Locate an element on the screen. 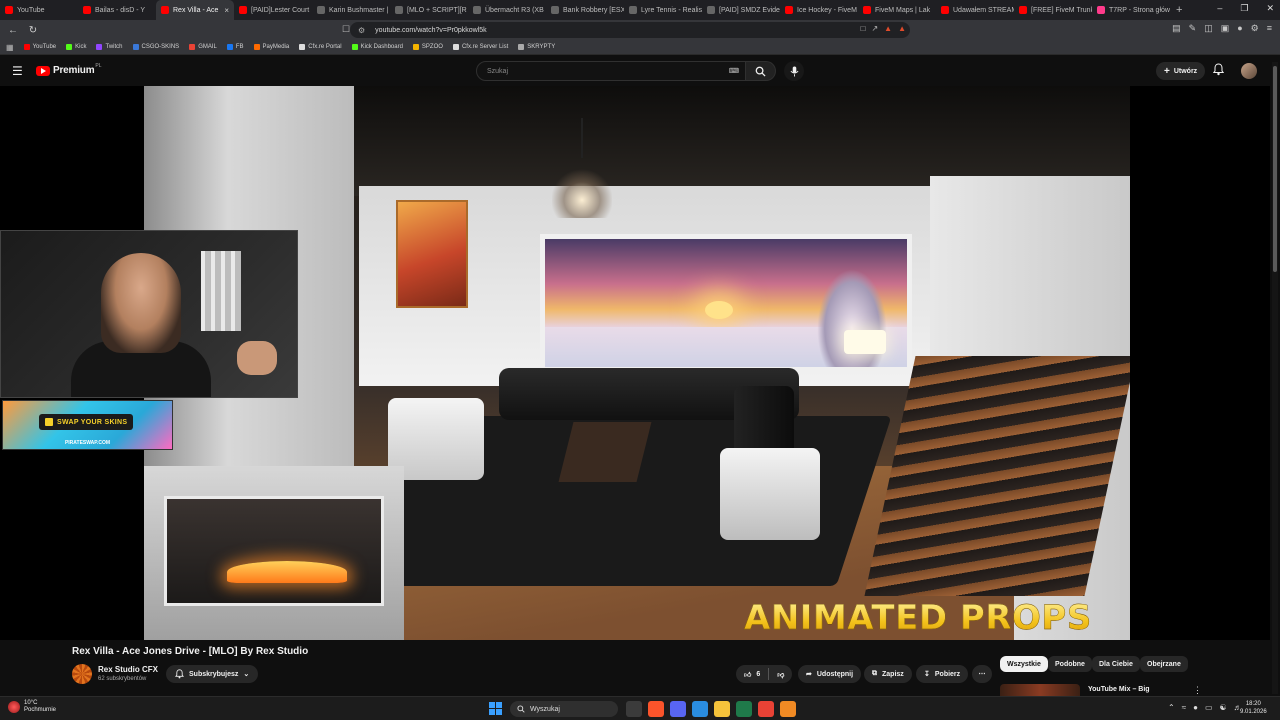  browser-tab: [PAID] SMDZ Evide is located at coordinates (741, 10).